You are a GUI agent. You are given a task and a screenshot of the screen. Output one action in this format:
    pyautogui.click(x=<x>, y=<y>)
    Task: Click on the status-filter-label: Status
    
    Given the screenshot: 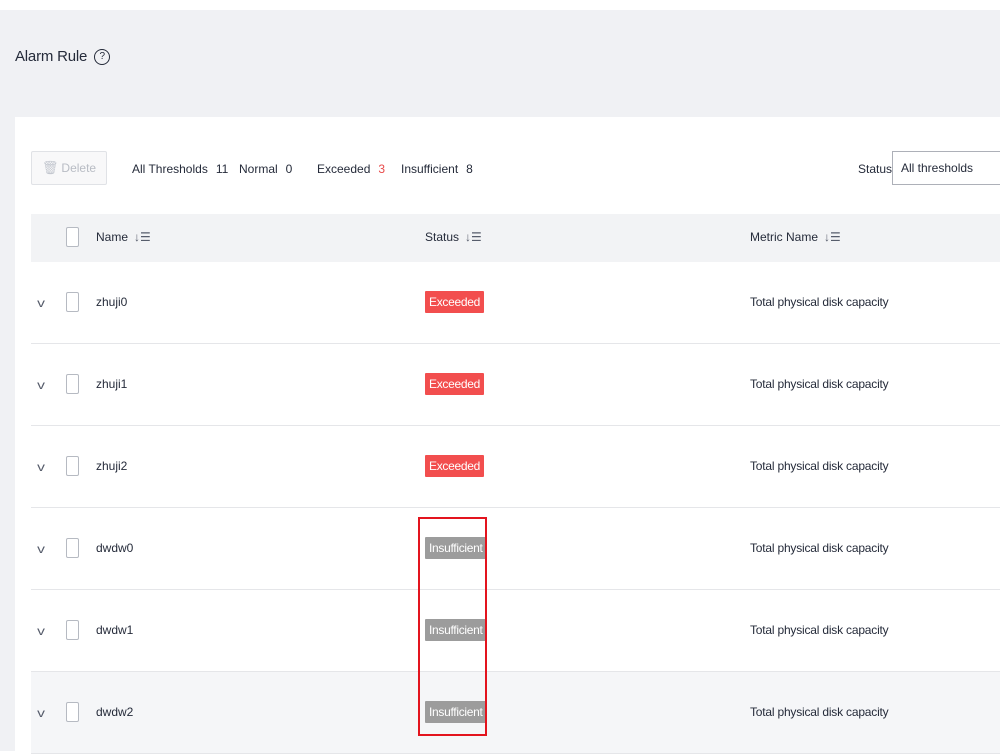 What is the action you would take?
    pyautogui.click(x=875, y=169)
    